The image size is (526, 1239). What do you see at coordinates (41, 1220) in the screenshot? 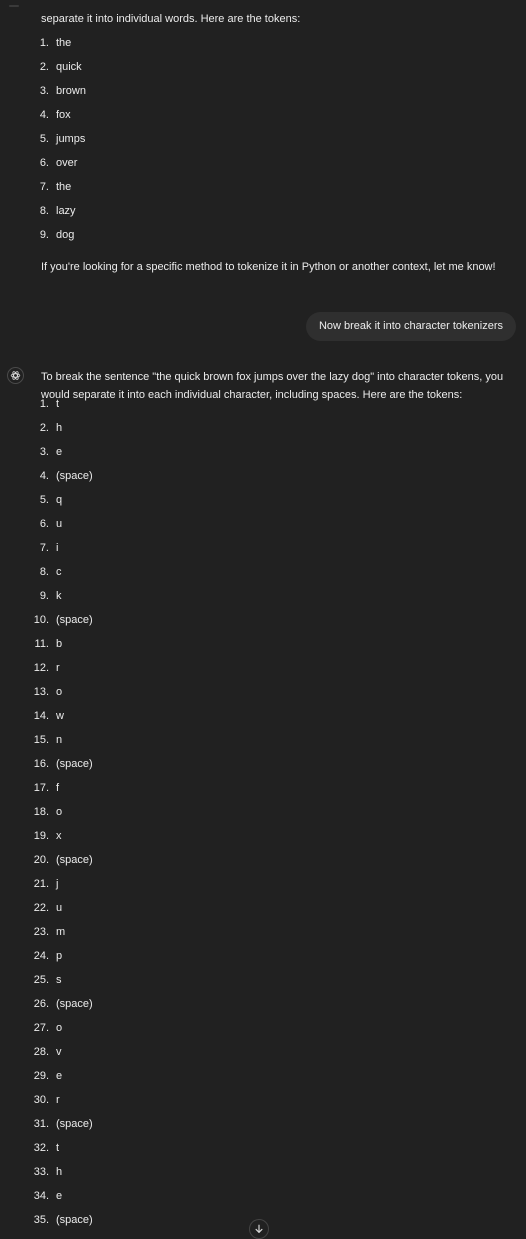
I see `list-item-number: 35.` at bounding box center [41, 1220].